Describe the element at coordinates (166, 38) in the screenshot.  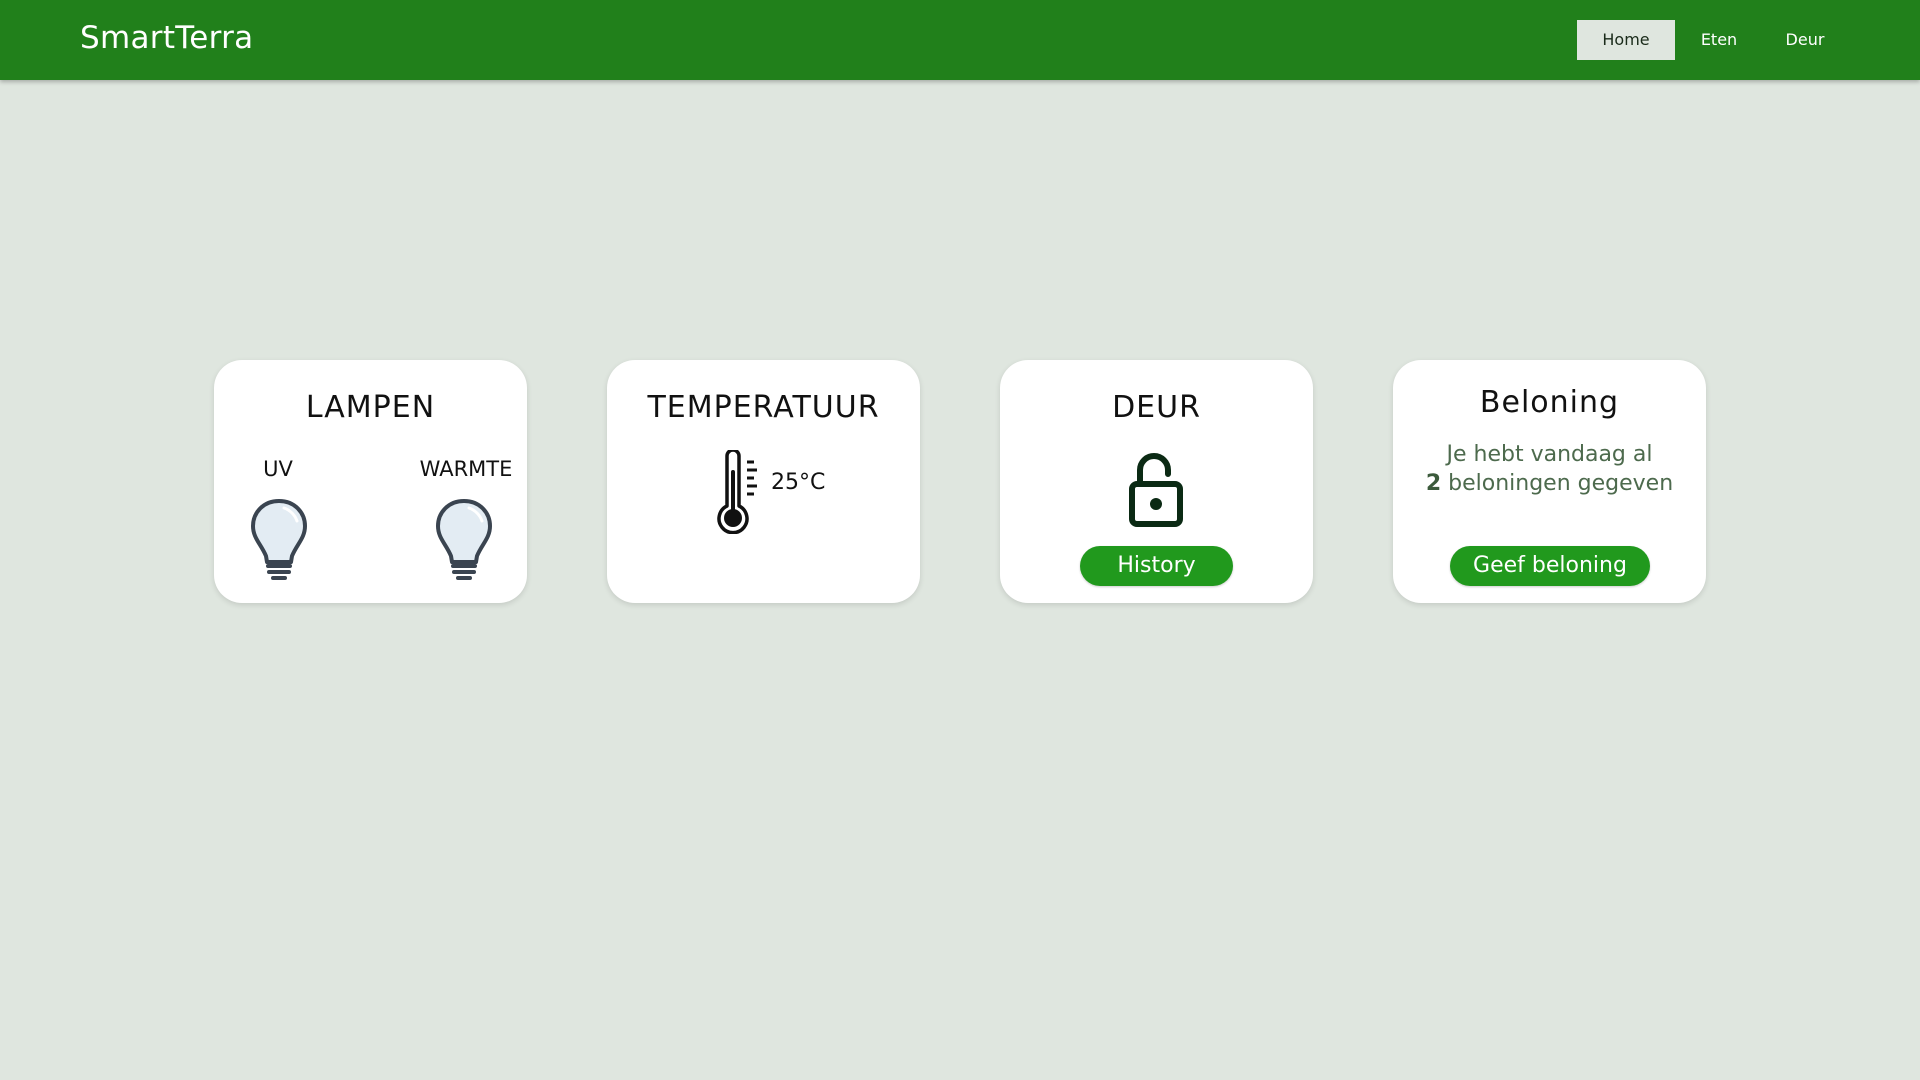
I see `brand-logo: SmartTerra` at that location.